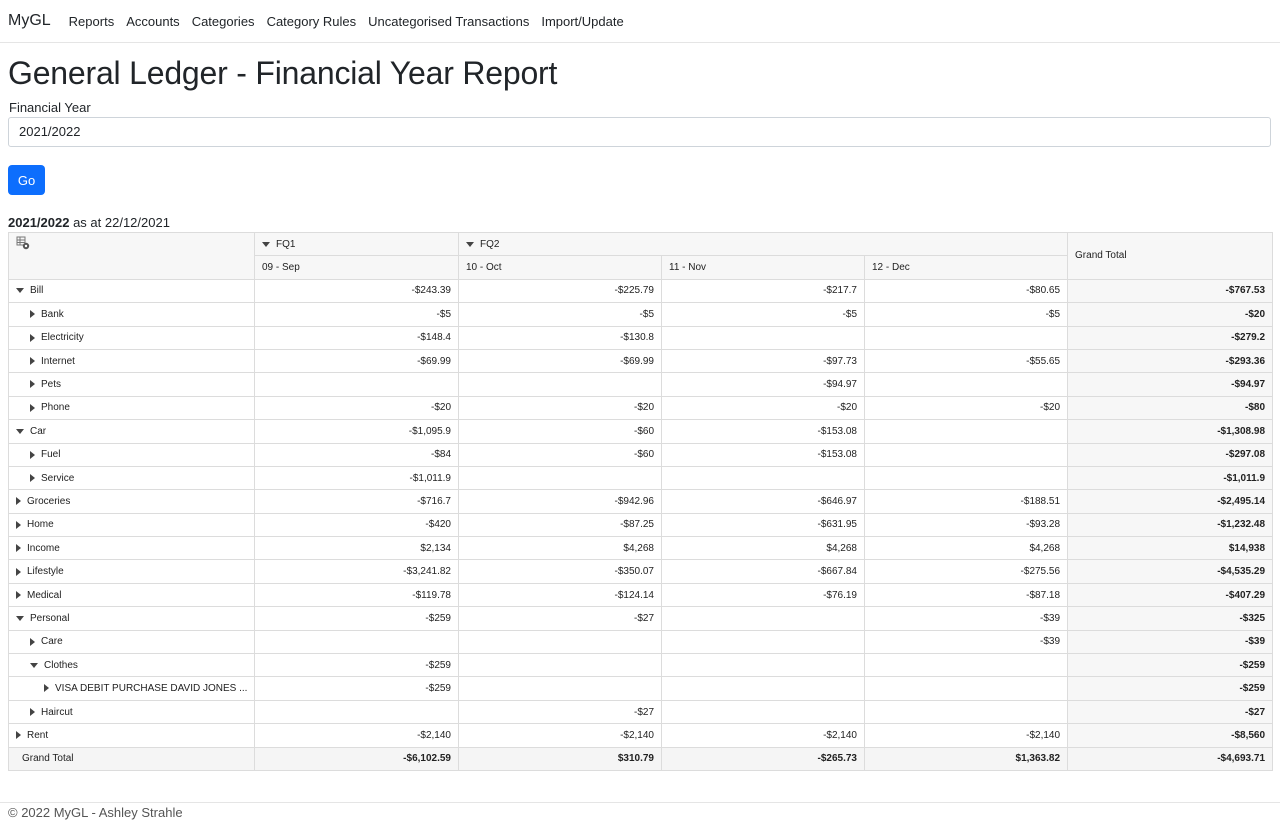 This screenshot has height=825, width=1280. I want to click on row-label-bank: Bank, so click(131, 314).